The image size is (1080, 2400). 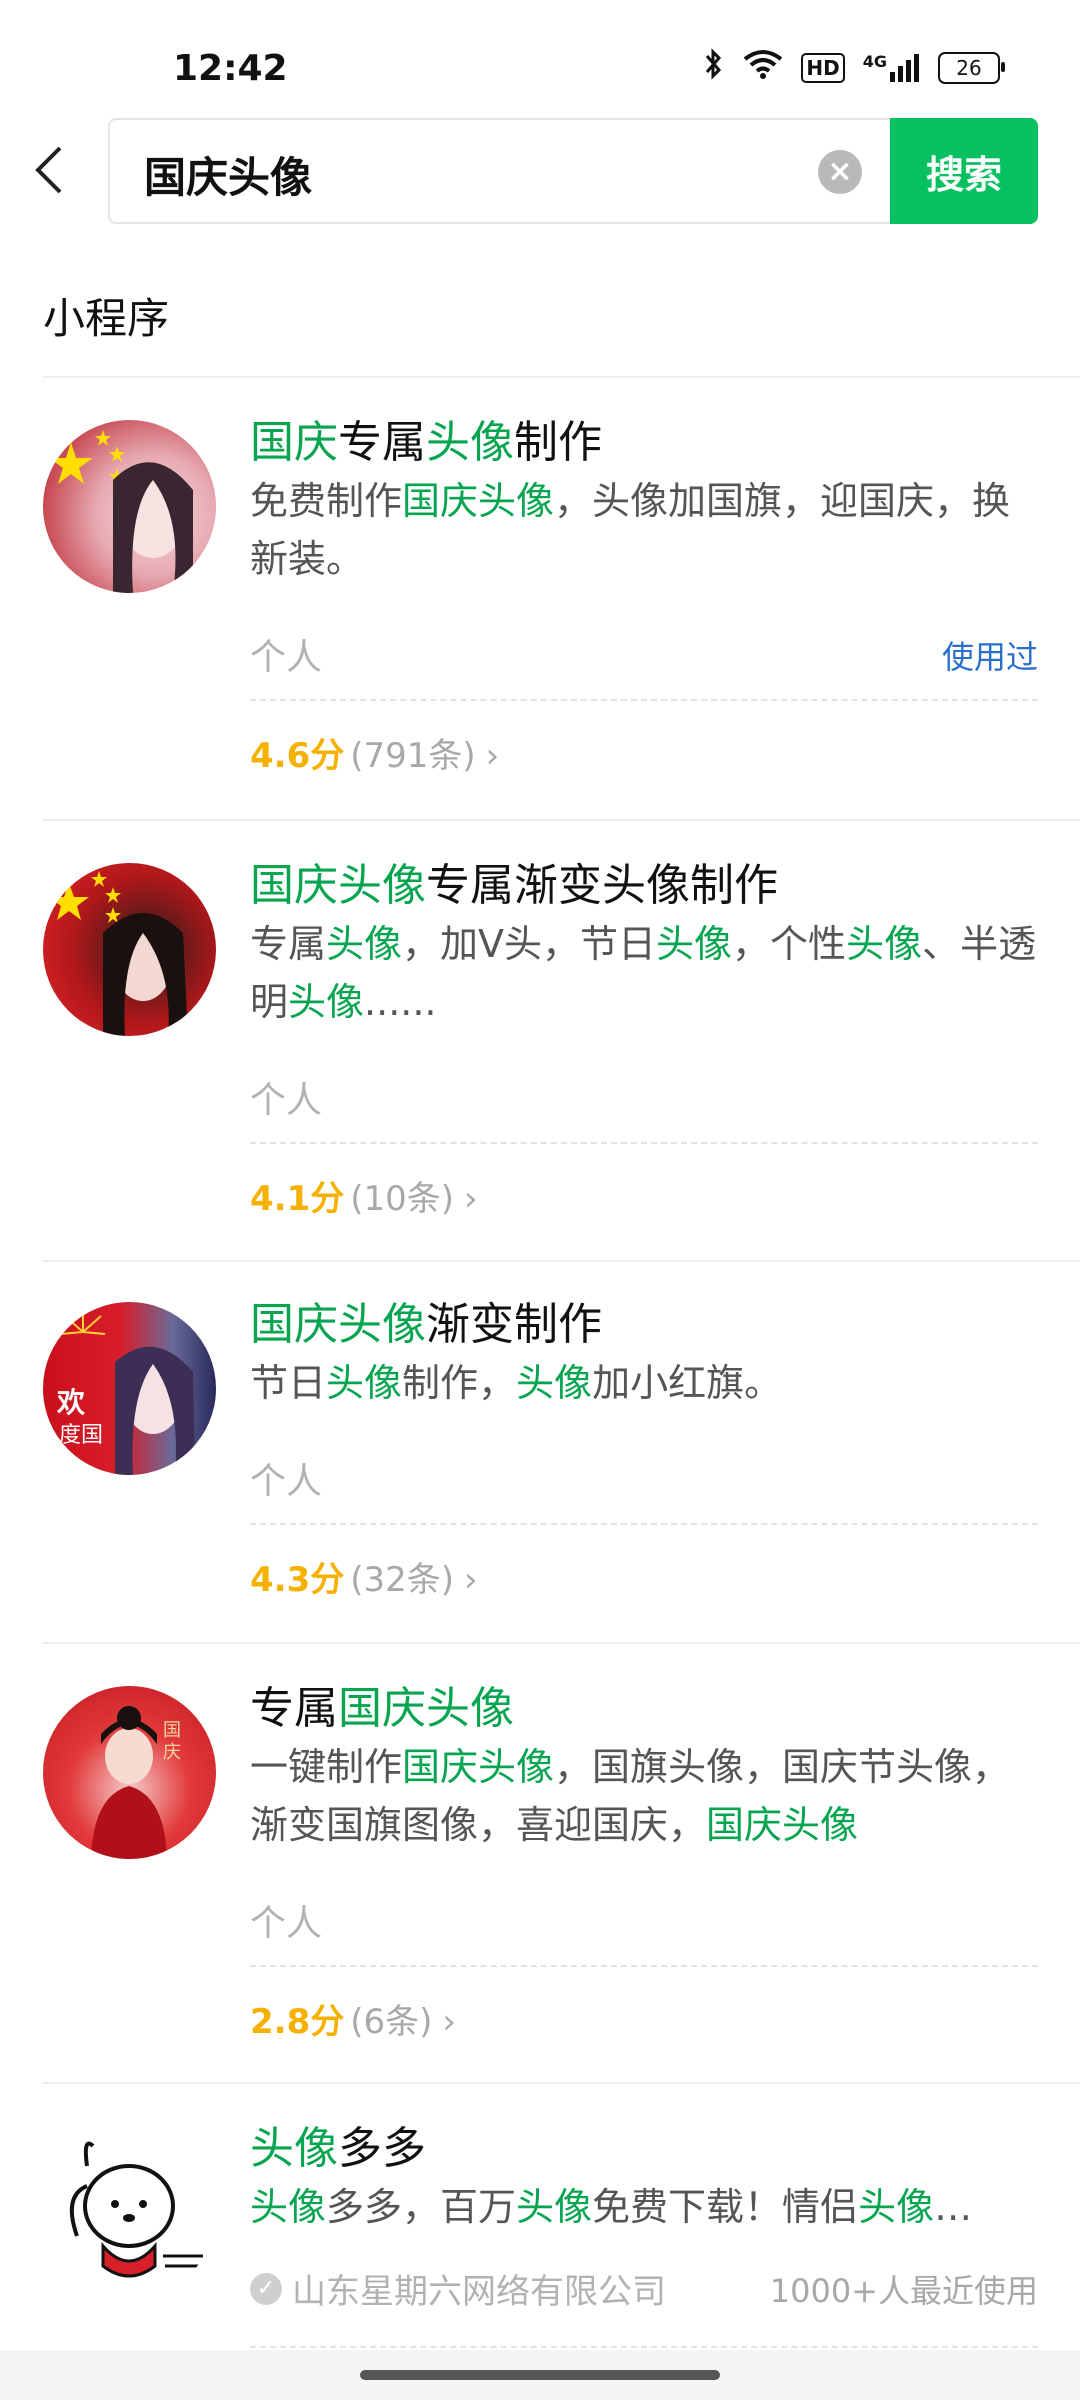 I want to click on desc-part: ，个性, so click(x=789, y=944).